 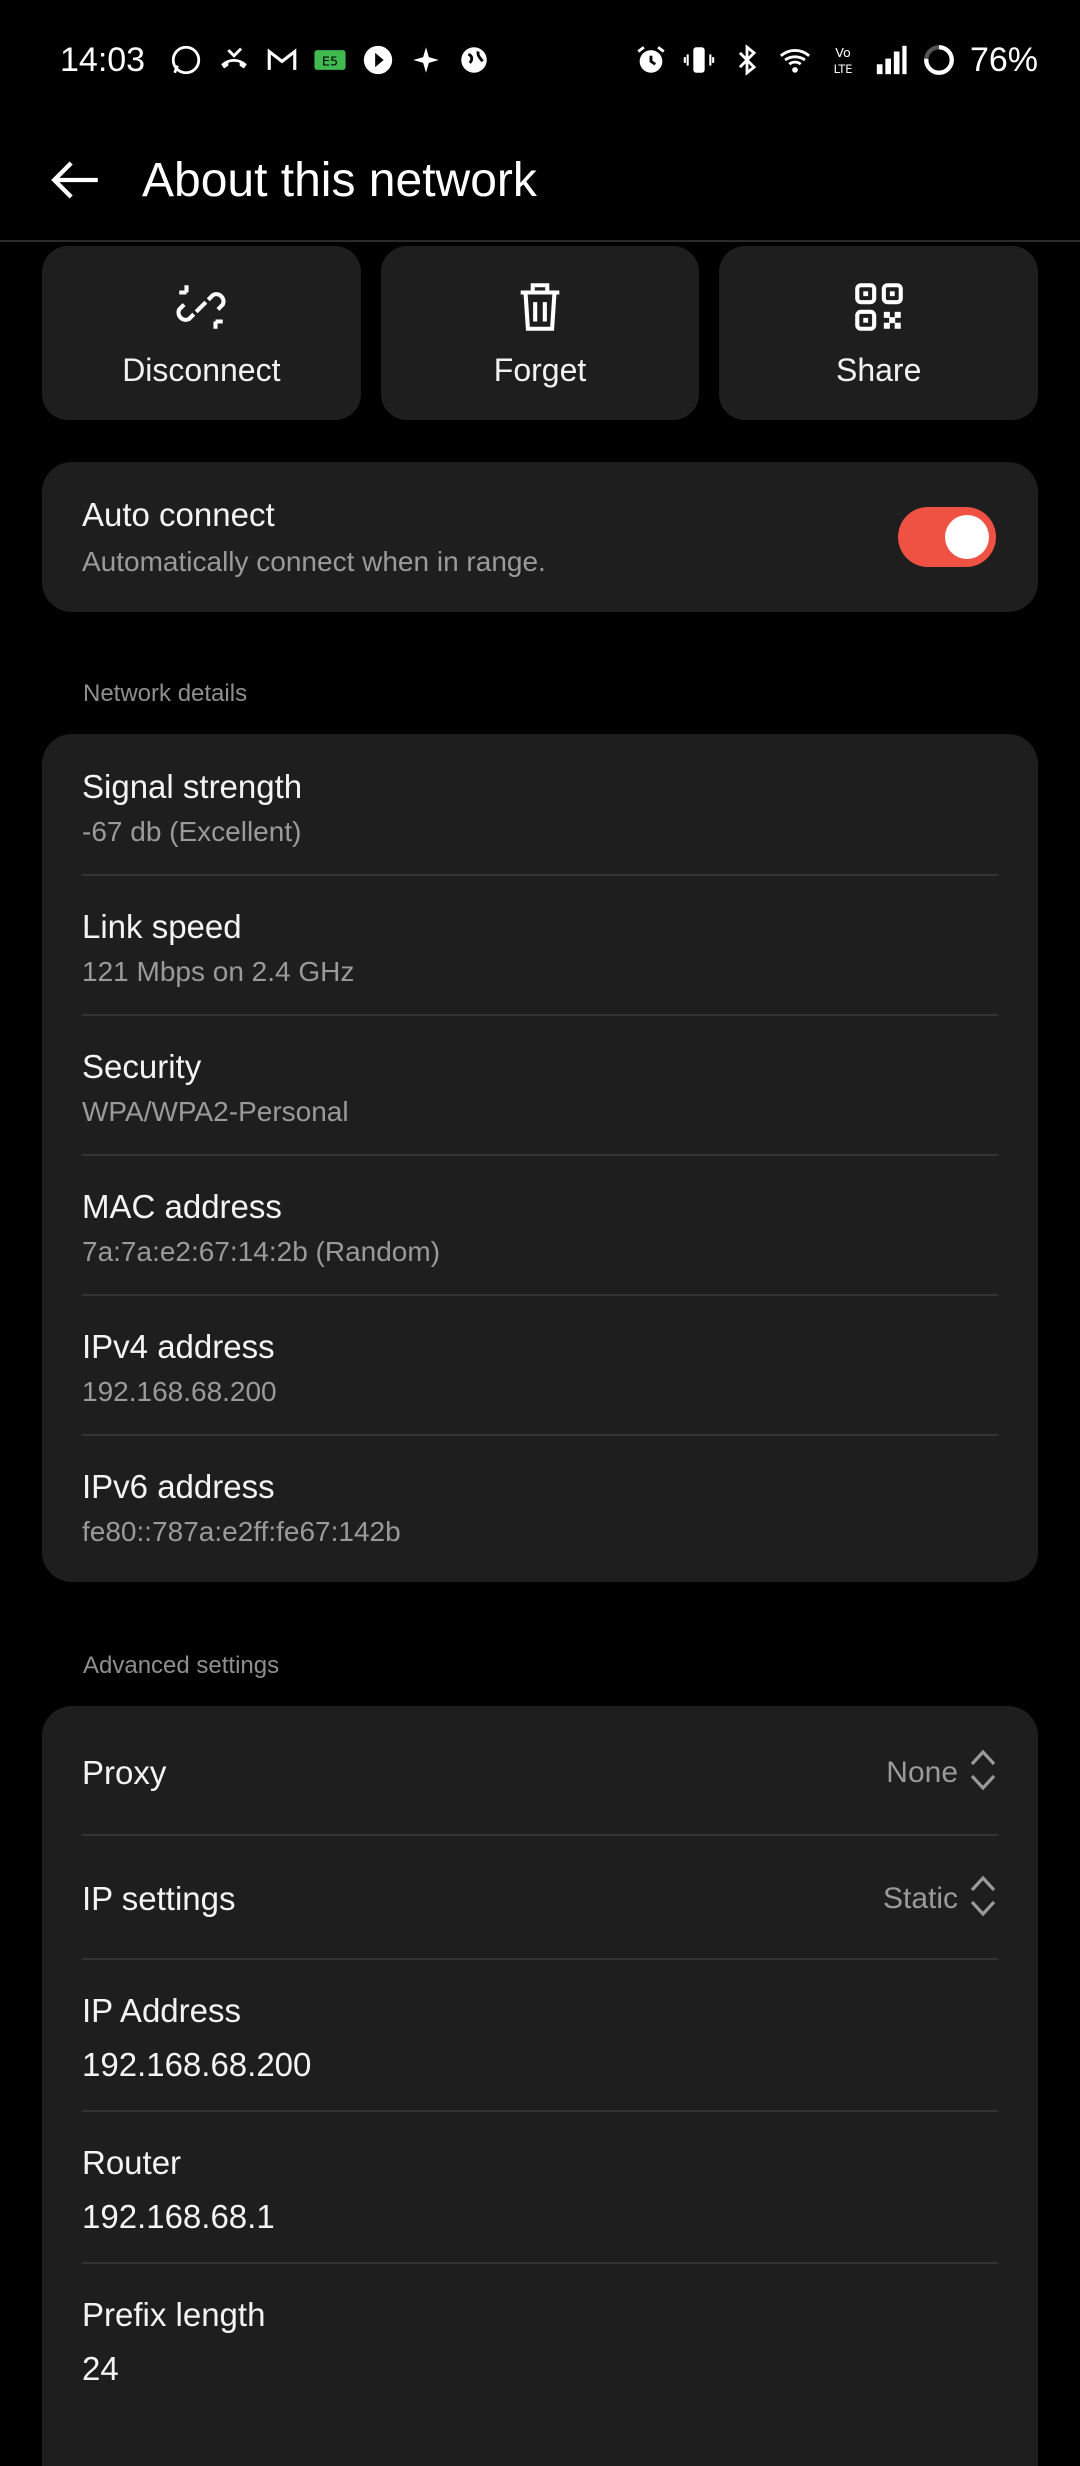 What do you see at coordinates (540, 1085) in the screenshot?
I see `security-row: Security WPA/WPA2-Personal` at bounding box center [540, 1085].